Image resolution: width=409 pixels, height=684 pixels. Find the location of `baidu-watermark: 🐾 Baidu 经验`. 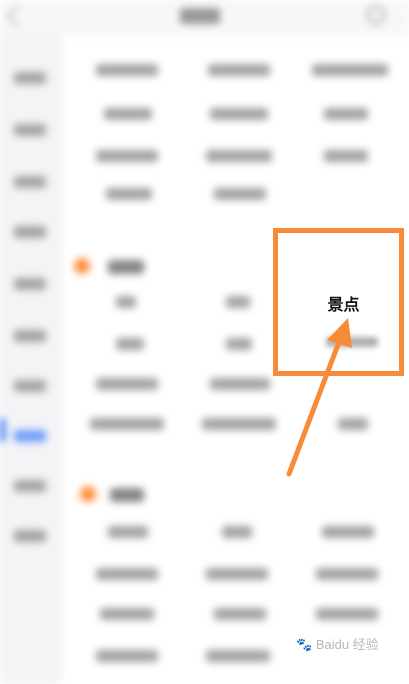

baidu-watermark: 🐾 Baidu 经验 is located at coordinates (337, 643).